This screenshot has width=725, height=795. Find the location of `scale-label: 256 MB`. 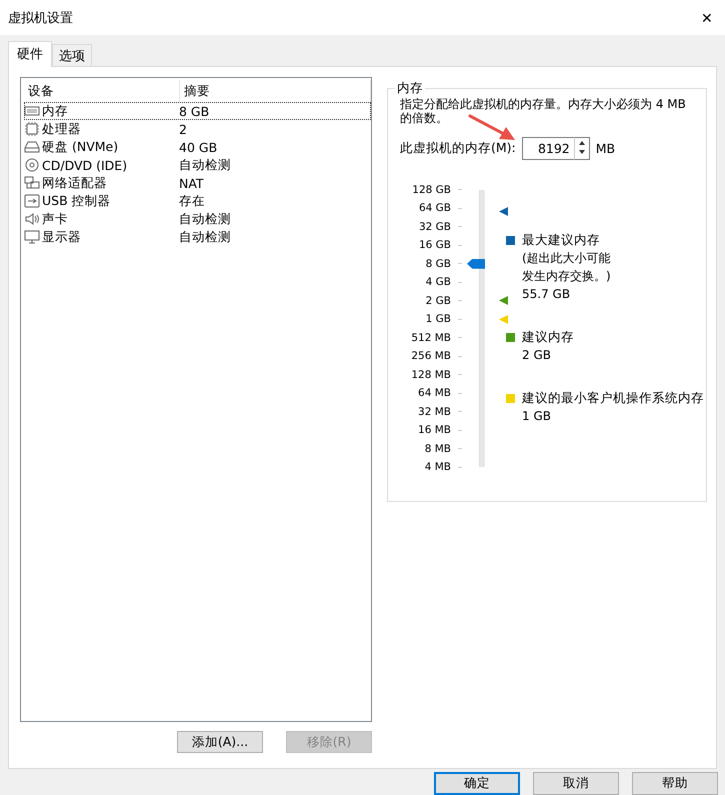

scale-label: 256 MB is located at coordinates (431, 356).